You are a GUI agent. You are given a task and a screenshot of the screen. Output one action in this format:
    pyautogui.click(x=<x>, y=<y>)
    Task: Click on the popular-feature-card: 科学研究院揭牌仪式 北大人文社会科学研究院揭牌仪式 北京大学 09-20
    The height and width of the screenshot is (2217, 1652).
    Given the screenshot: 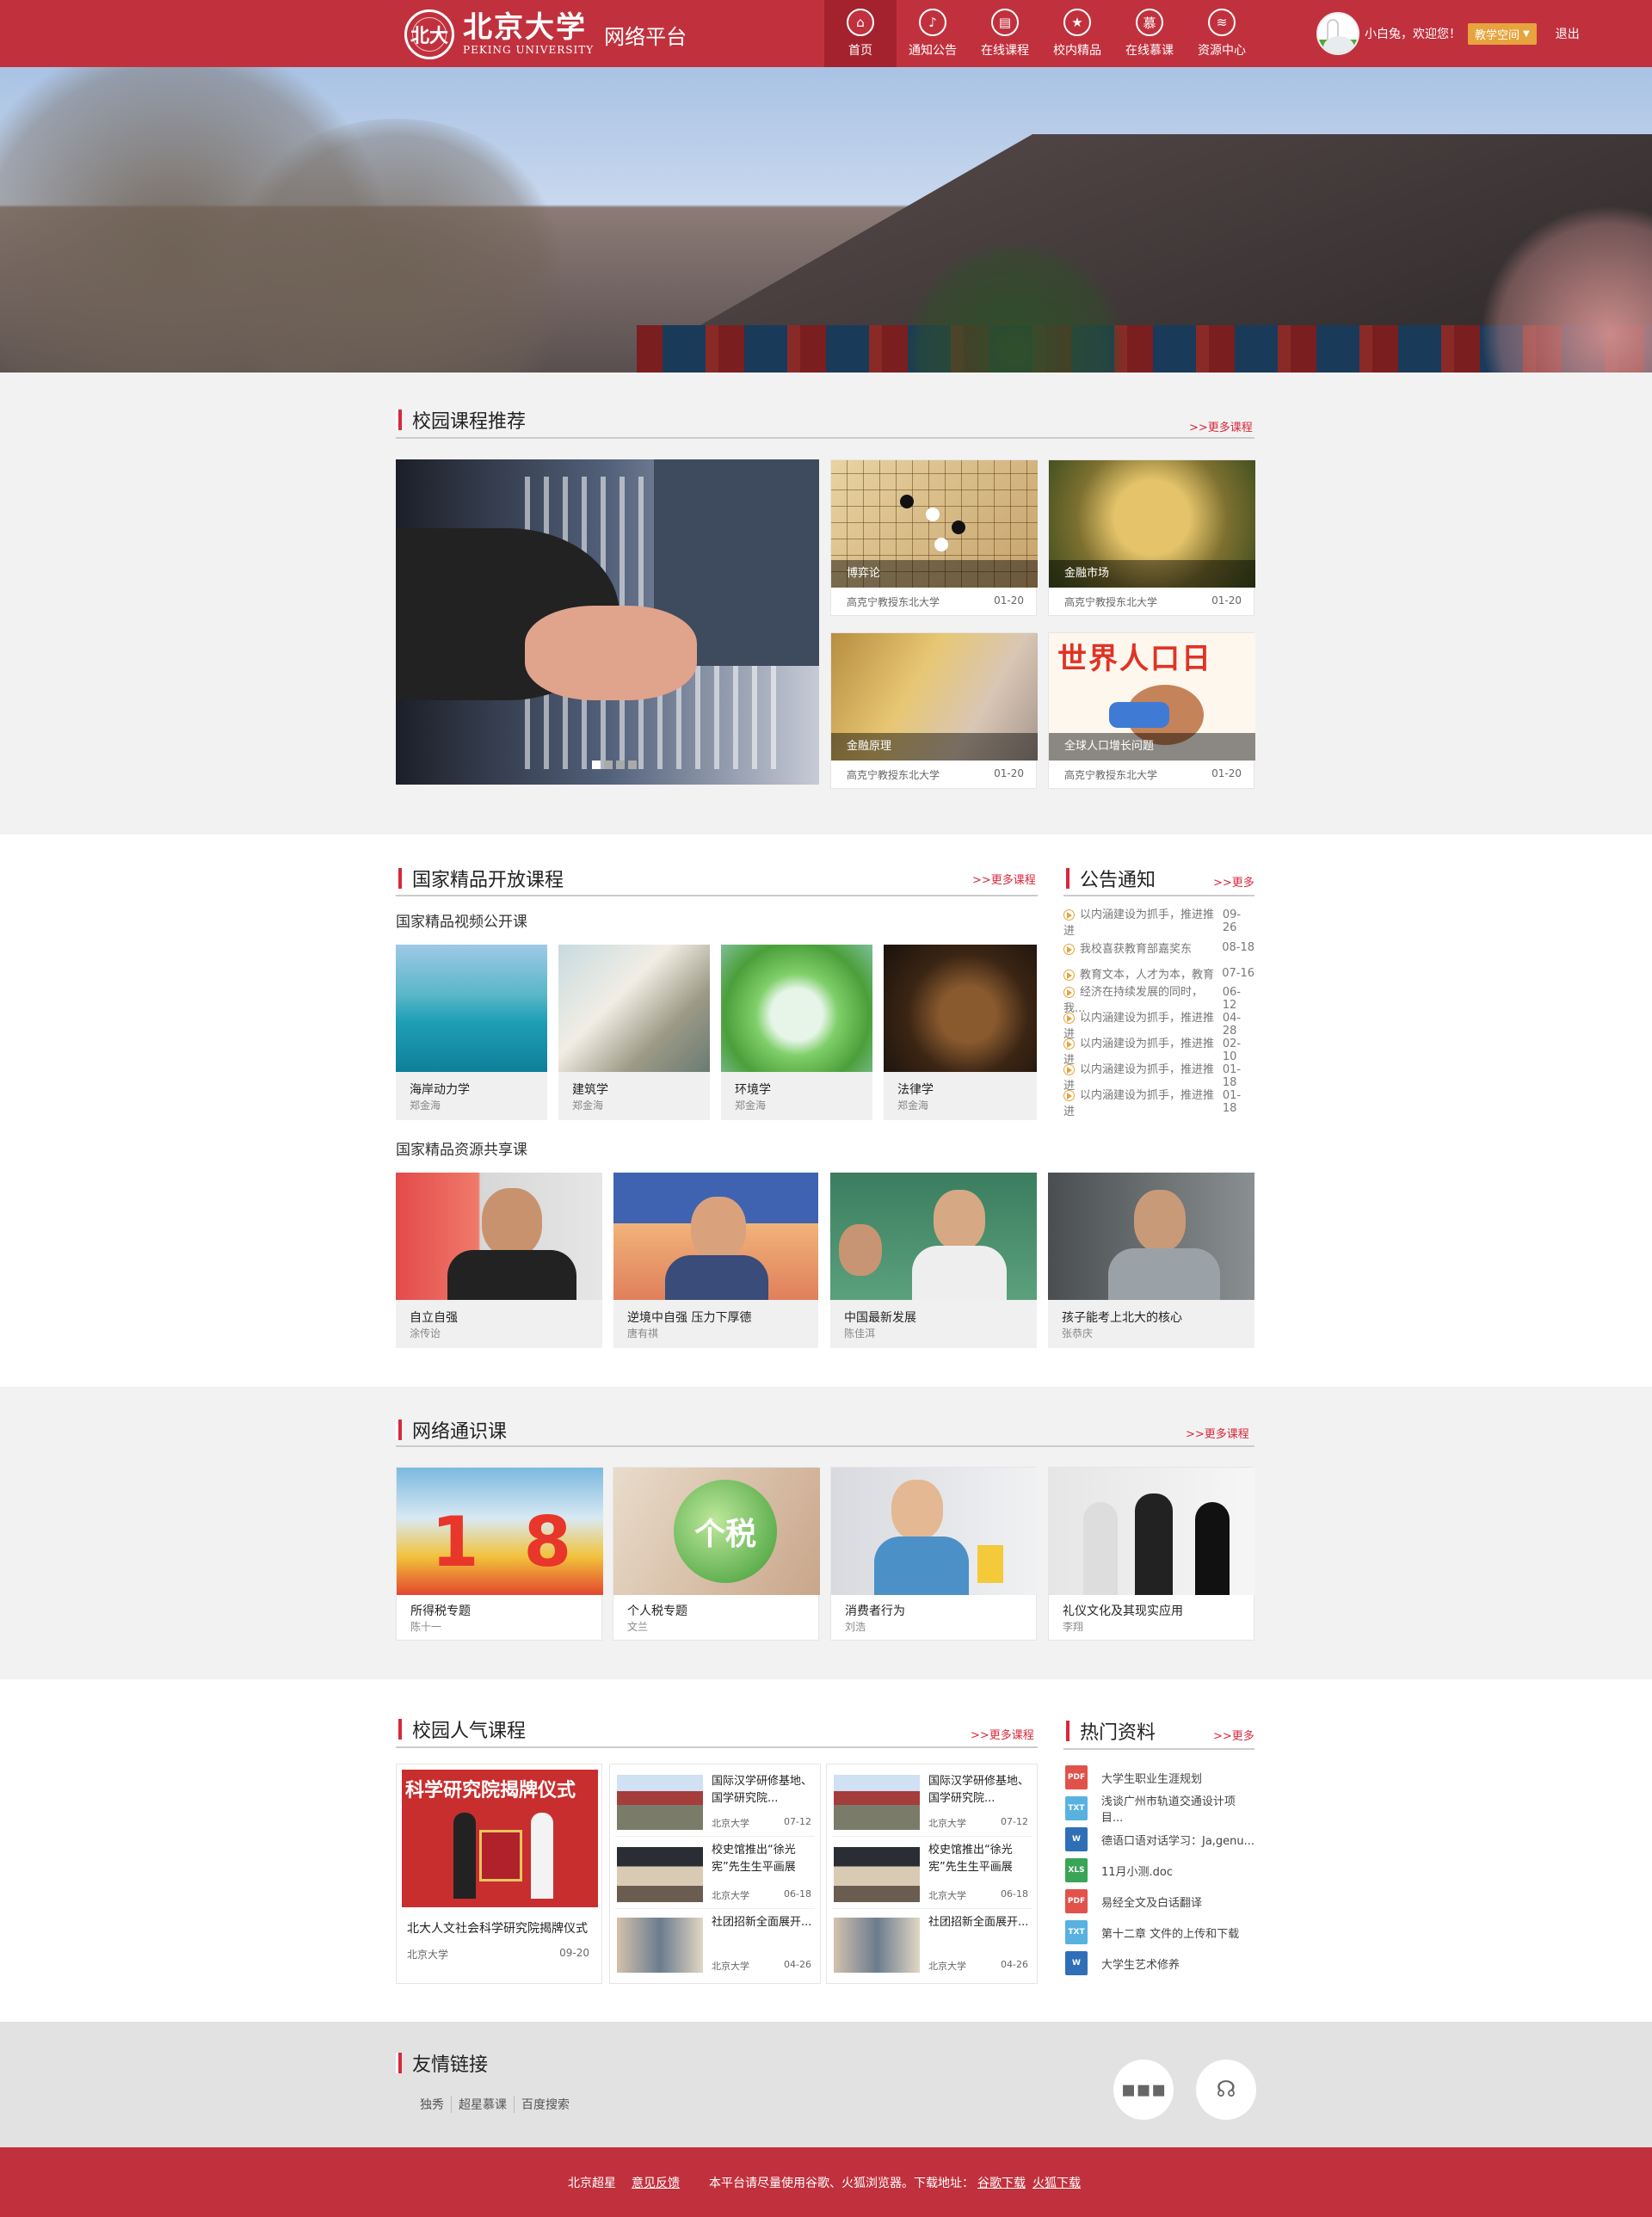 What is the action you would take?
    pyautogui.click(x=499, y=1874)
    